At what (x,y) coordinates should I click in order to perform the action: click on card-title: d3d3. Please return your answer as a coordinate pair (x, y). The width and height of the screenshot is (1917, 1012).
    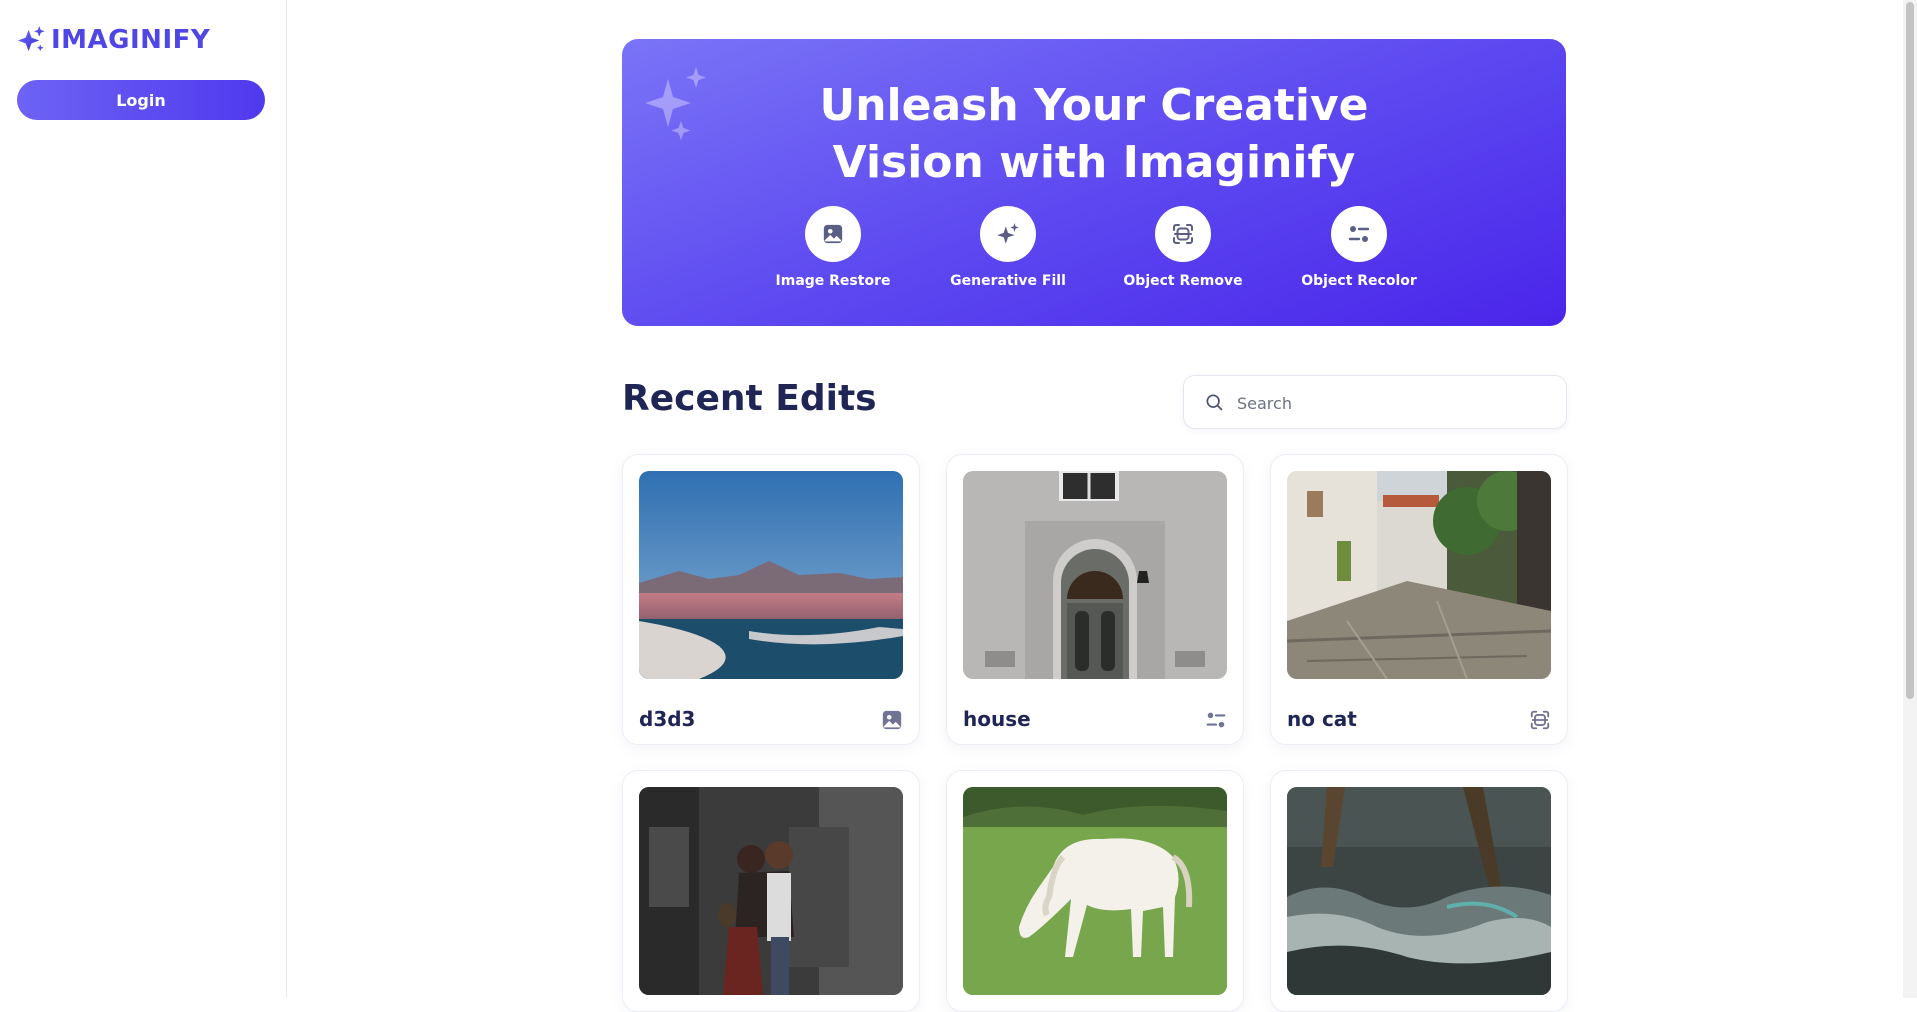
    Looking at the image, I should click on (667, 719).